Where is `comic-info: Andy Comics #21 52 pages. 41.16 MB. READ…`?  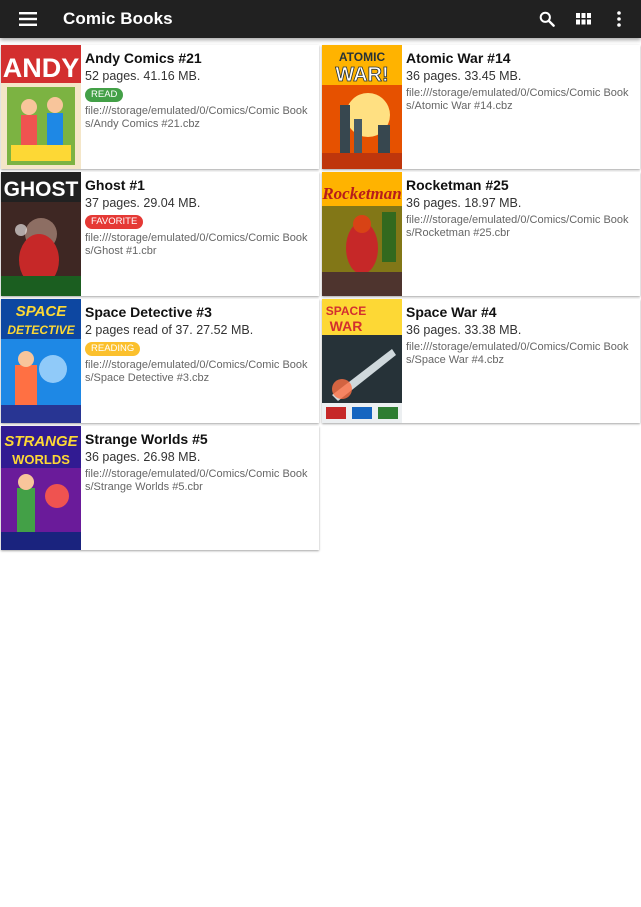
comic-info: Andy Comics #21 52 pages. 41.16 MB. READ… is located at coordinates (200, 107).